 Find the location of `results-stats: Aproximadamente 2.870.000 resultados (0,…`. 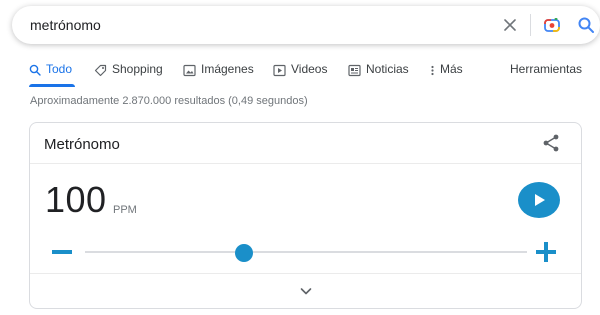

results-stats: Aproximadamente 2.870.000 resultados (0,… is located at coordinates (169, 101).